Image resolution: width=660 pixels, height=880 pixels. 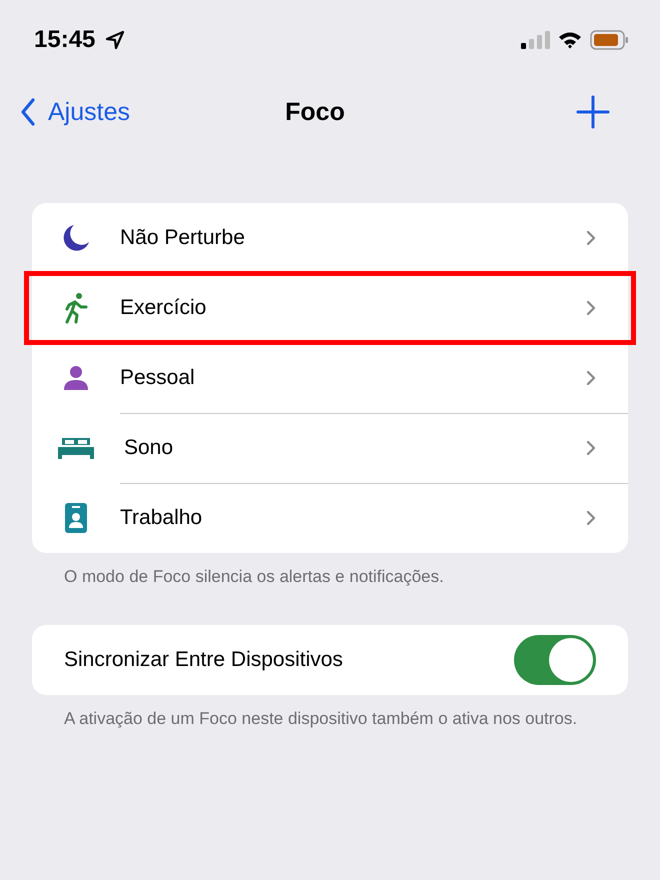 What do you see at coordinates (610, 40) in the screenshot?
I see `battery-icon` at bounding box center [610, 40].